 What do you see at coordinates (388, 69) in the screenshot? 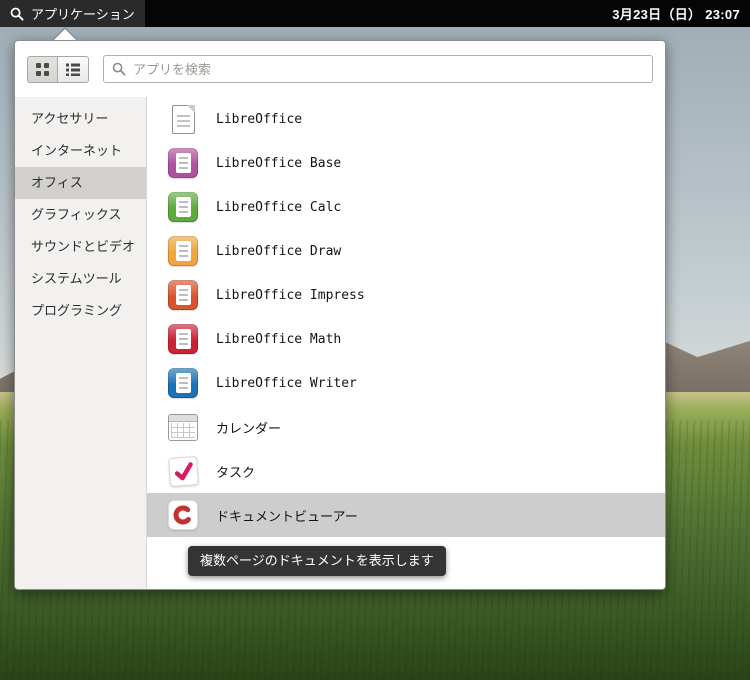
I see `app-search-input` at bounding box center [388, 69].